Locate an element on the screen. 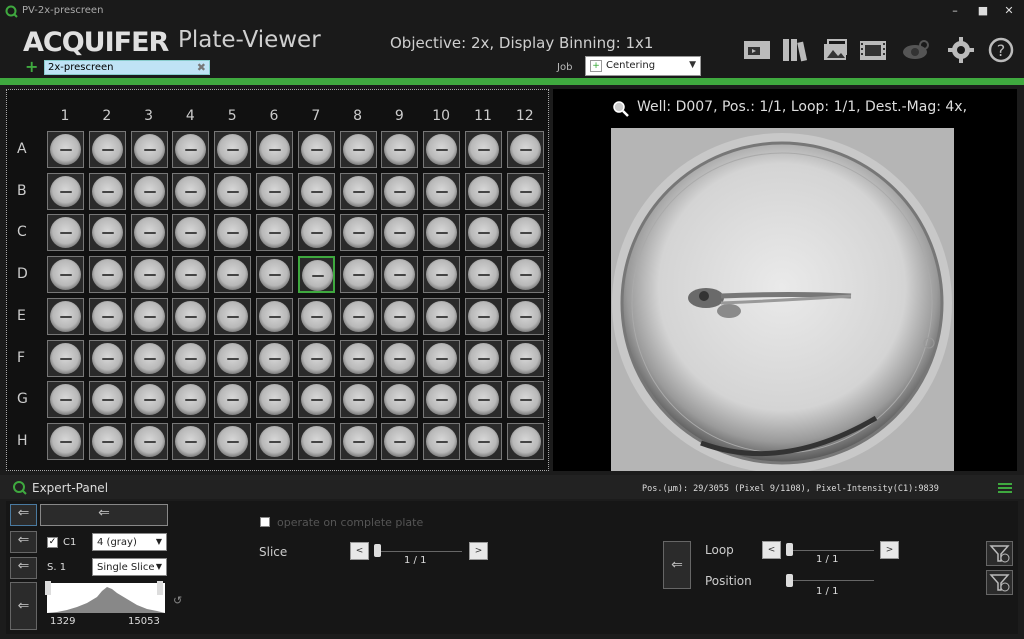 The image size is (1024, 639). reset-icon: ↺ is located at coordinates (177, 600).